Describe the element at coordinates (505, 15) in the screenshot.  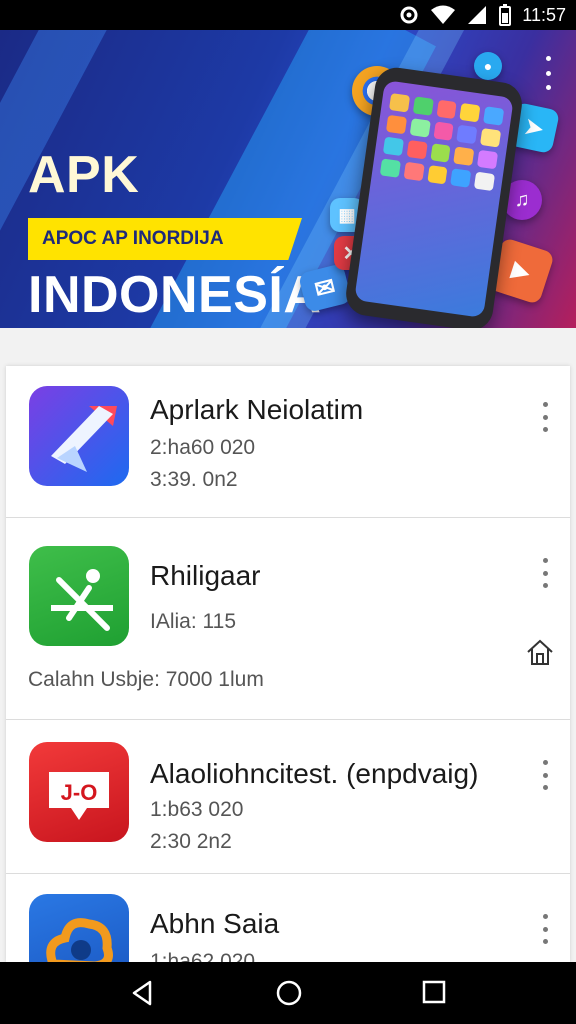
I see `battery-icon` at that location.